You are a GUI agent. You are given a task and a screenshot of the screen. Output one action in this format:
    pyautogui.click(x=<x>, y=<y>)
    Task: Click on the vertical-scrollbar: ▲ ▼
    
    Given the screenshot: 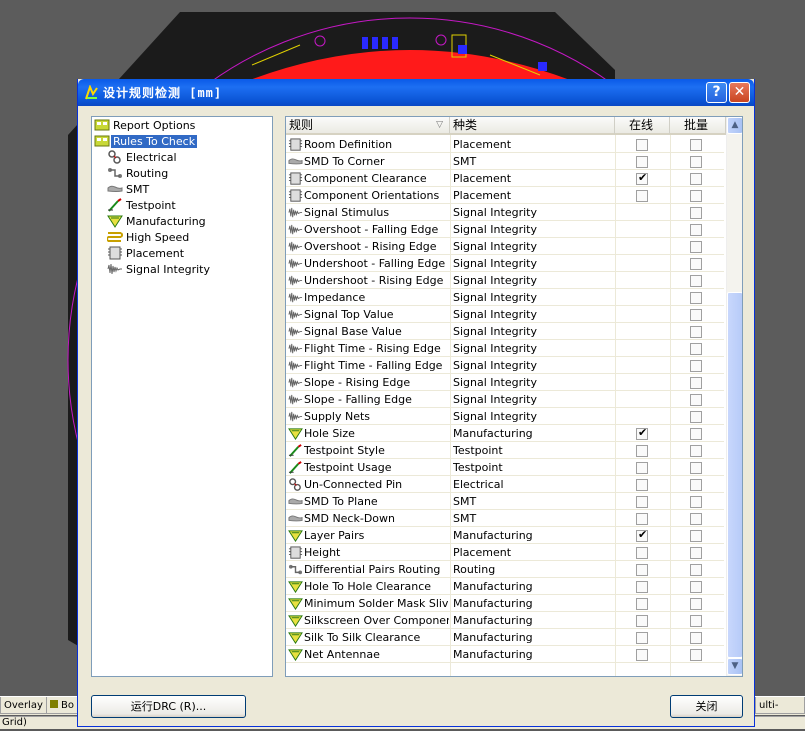 What is the action you would take?
    pyautogui.click(x=734, y=396)
    